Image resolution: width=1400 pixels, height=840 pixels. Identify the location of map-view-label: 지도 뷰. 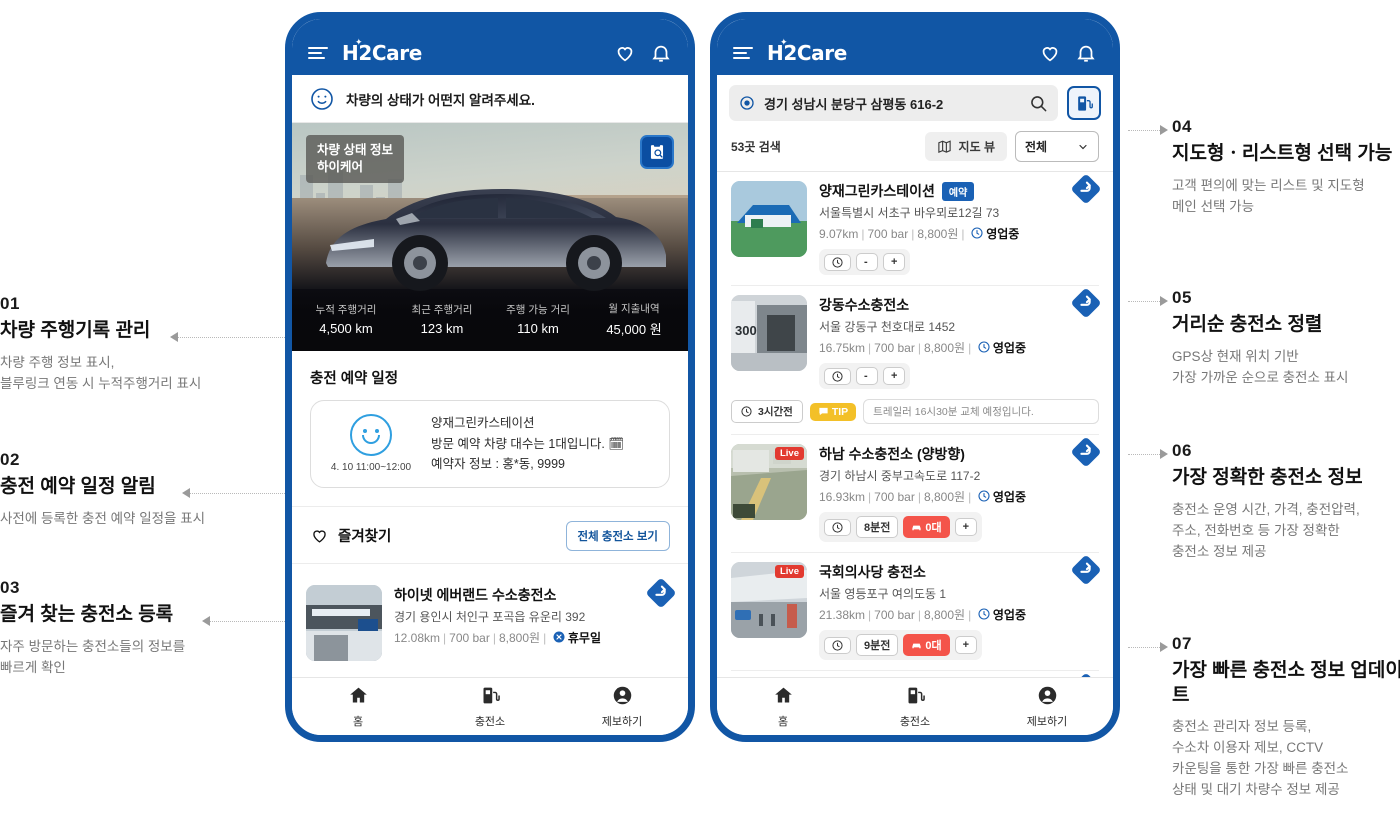
(976, 147).